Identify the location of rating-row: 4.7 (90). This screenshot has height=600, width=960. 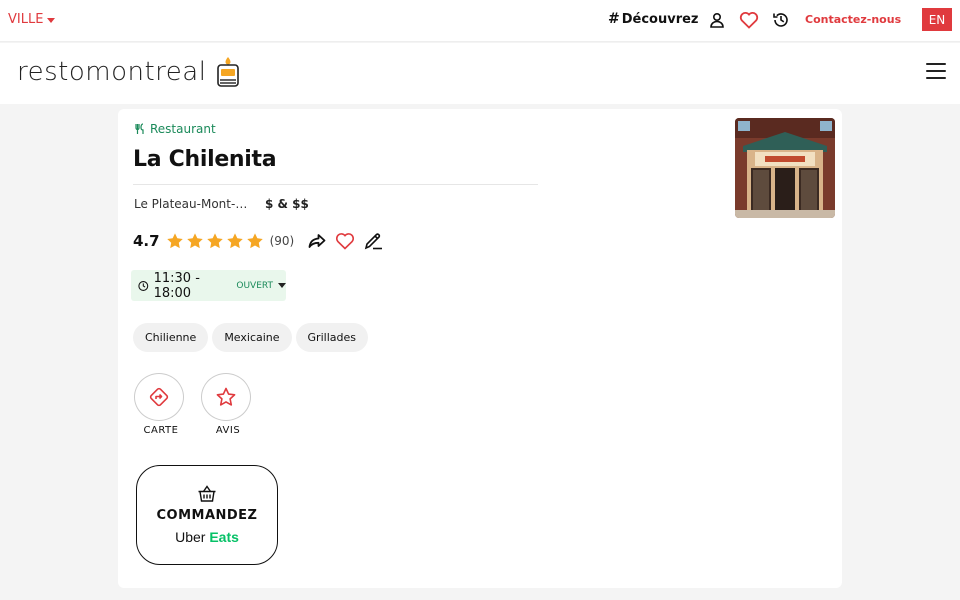
(261, 241).